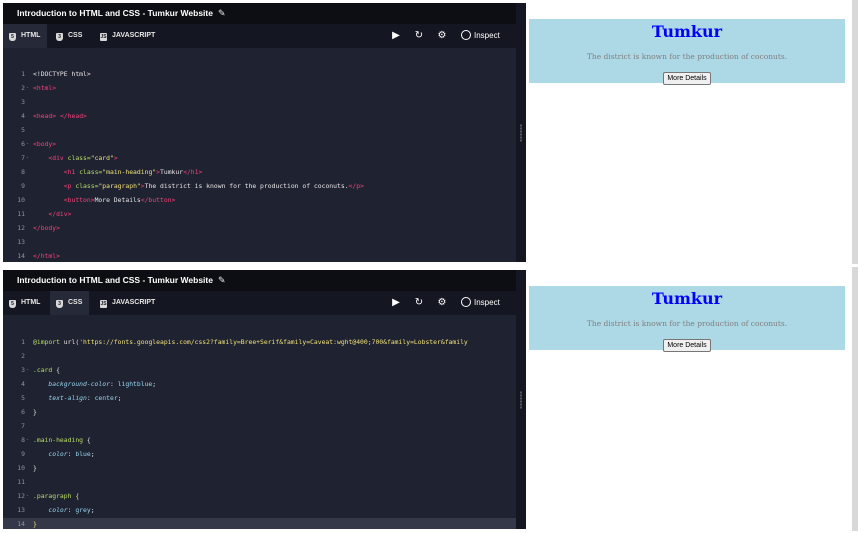 The height and width of the screenshot is (533, 860). I want to click on code-line: 13, so click(259, 242).